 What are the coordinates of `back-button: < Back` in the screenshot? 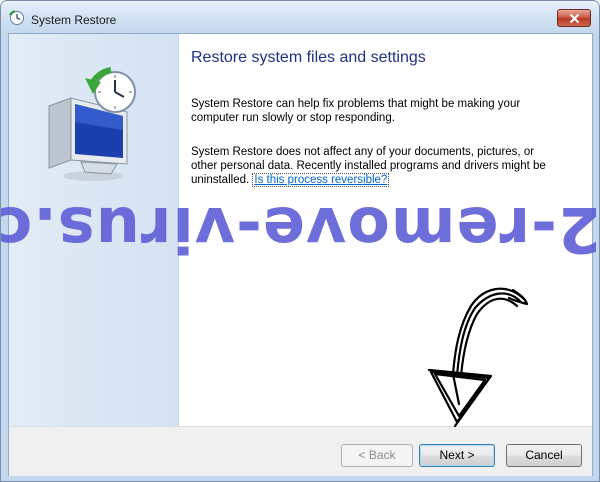 It's located at (377, 455).